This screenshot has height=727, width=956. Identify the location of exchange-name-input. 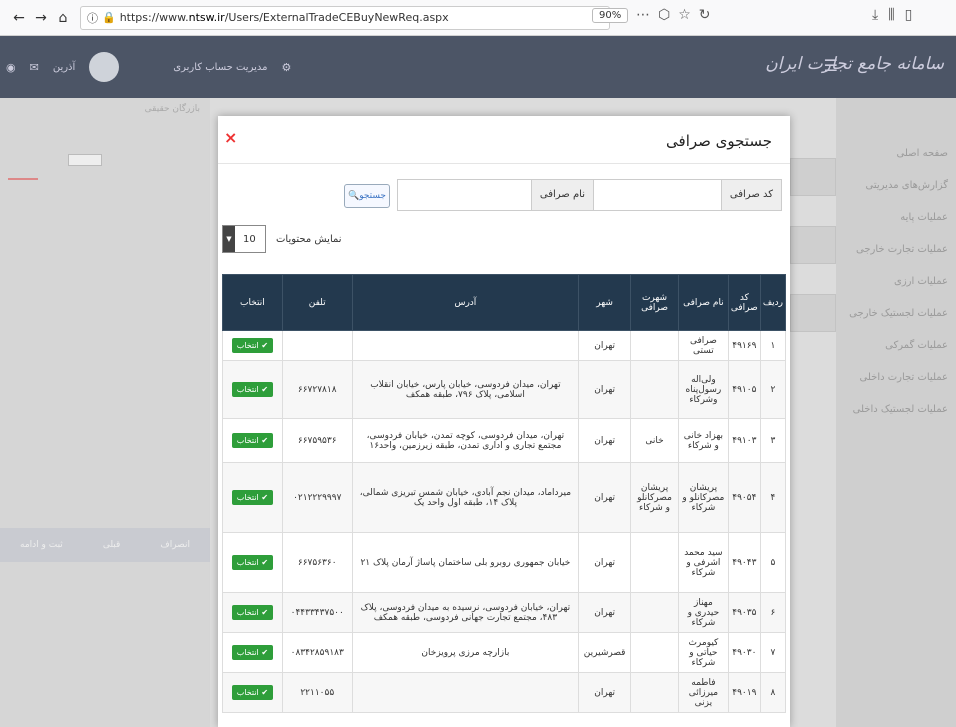
(463, 195).